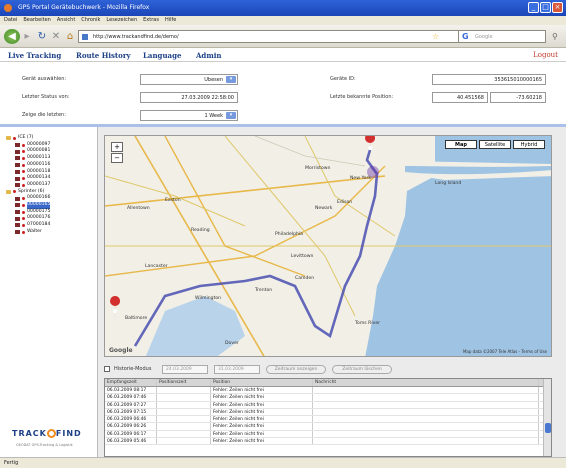 This screenshot has height=468, width=566. Describe the element at coordinates (151, 20) in the screenshot. I see `menu-extras: Extras` at that location.